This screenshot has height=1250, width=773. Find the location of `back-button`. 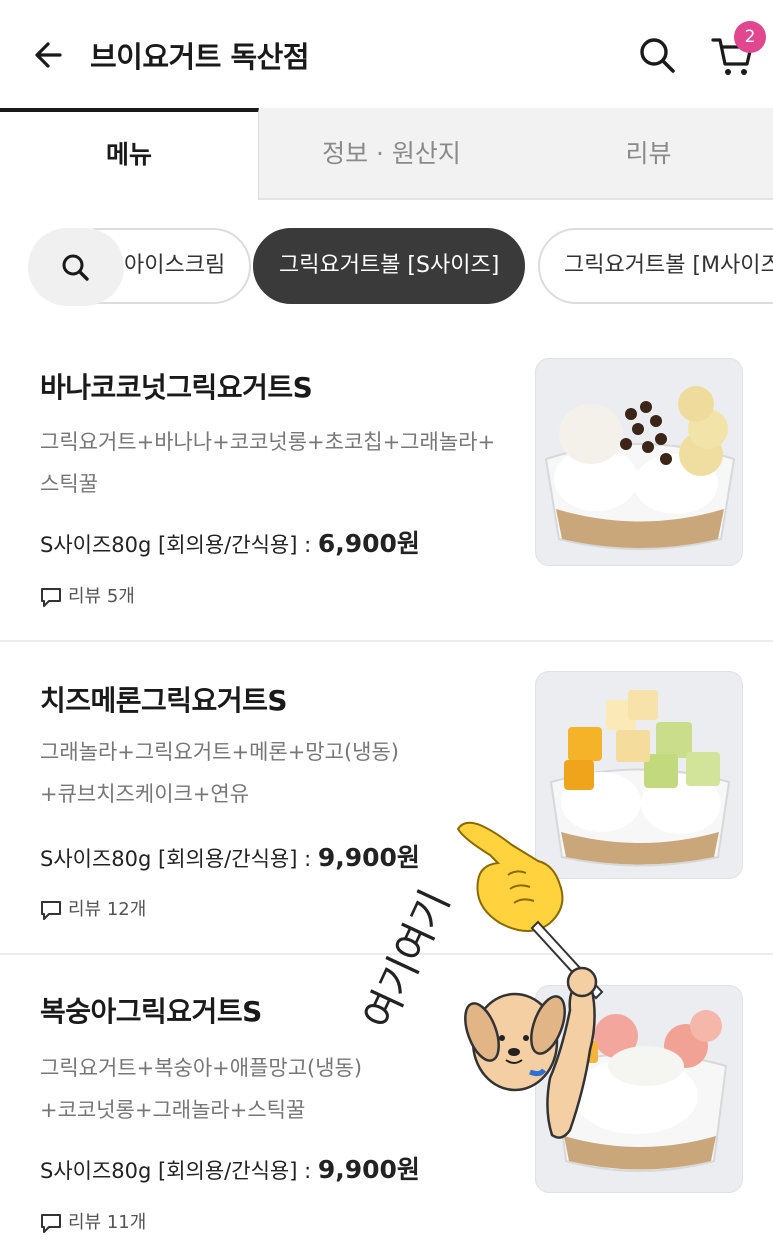

back-button is located at coordinates (50, 55).